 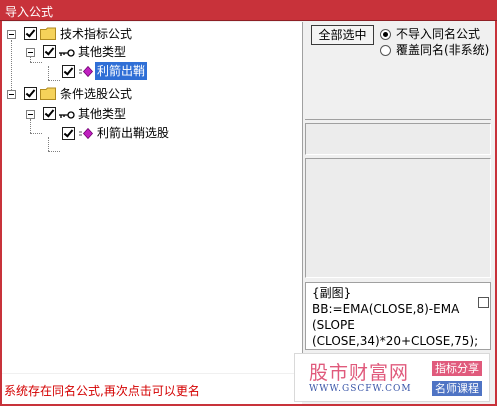 What do you see at coordinates (102, 391) in the screenshot?
I see `status-message: 系统存在同名公式,再次点击可以更名` at bounding box center [102, 391].